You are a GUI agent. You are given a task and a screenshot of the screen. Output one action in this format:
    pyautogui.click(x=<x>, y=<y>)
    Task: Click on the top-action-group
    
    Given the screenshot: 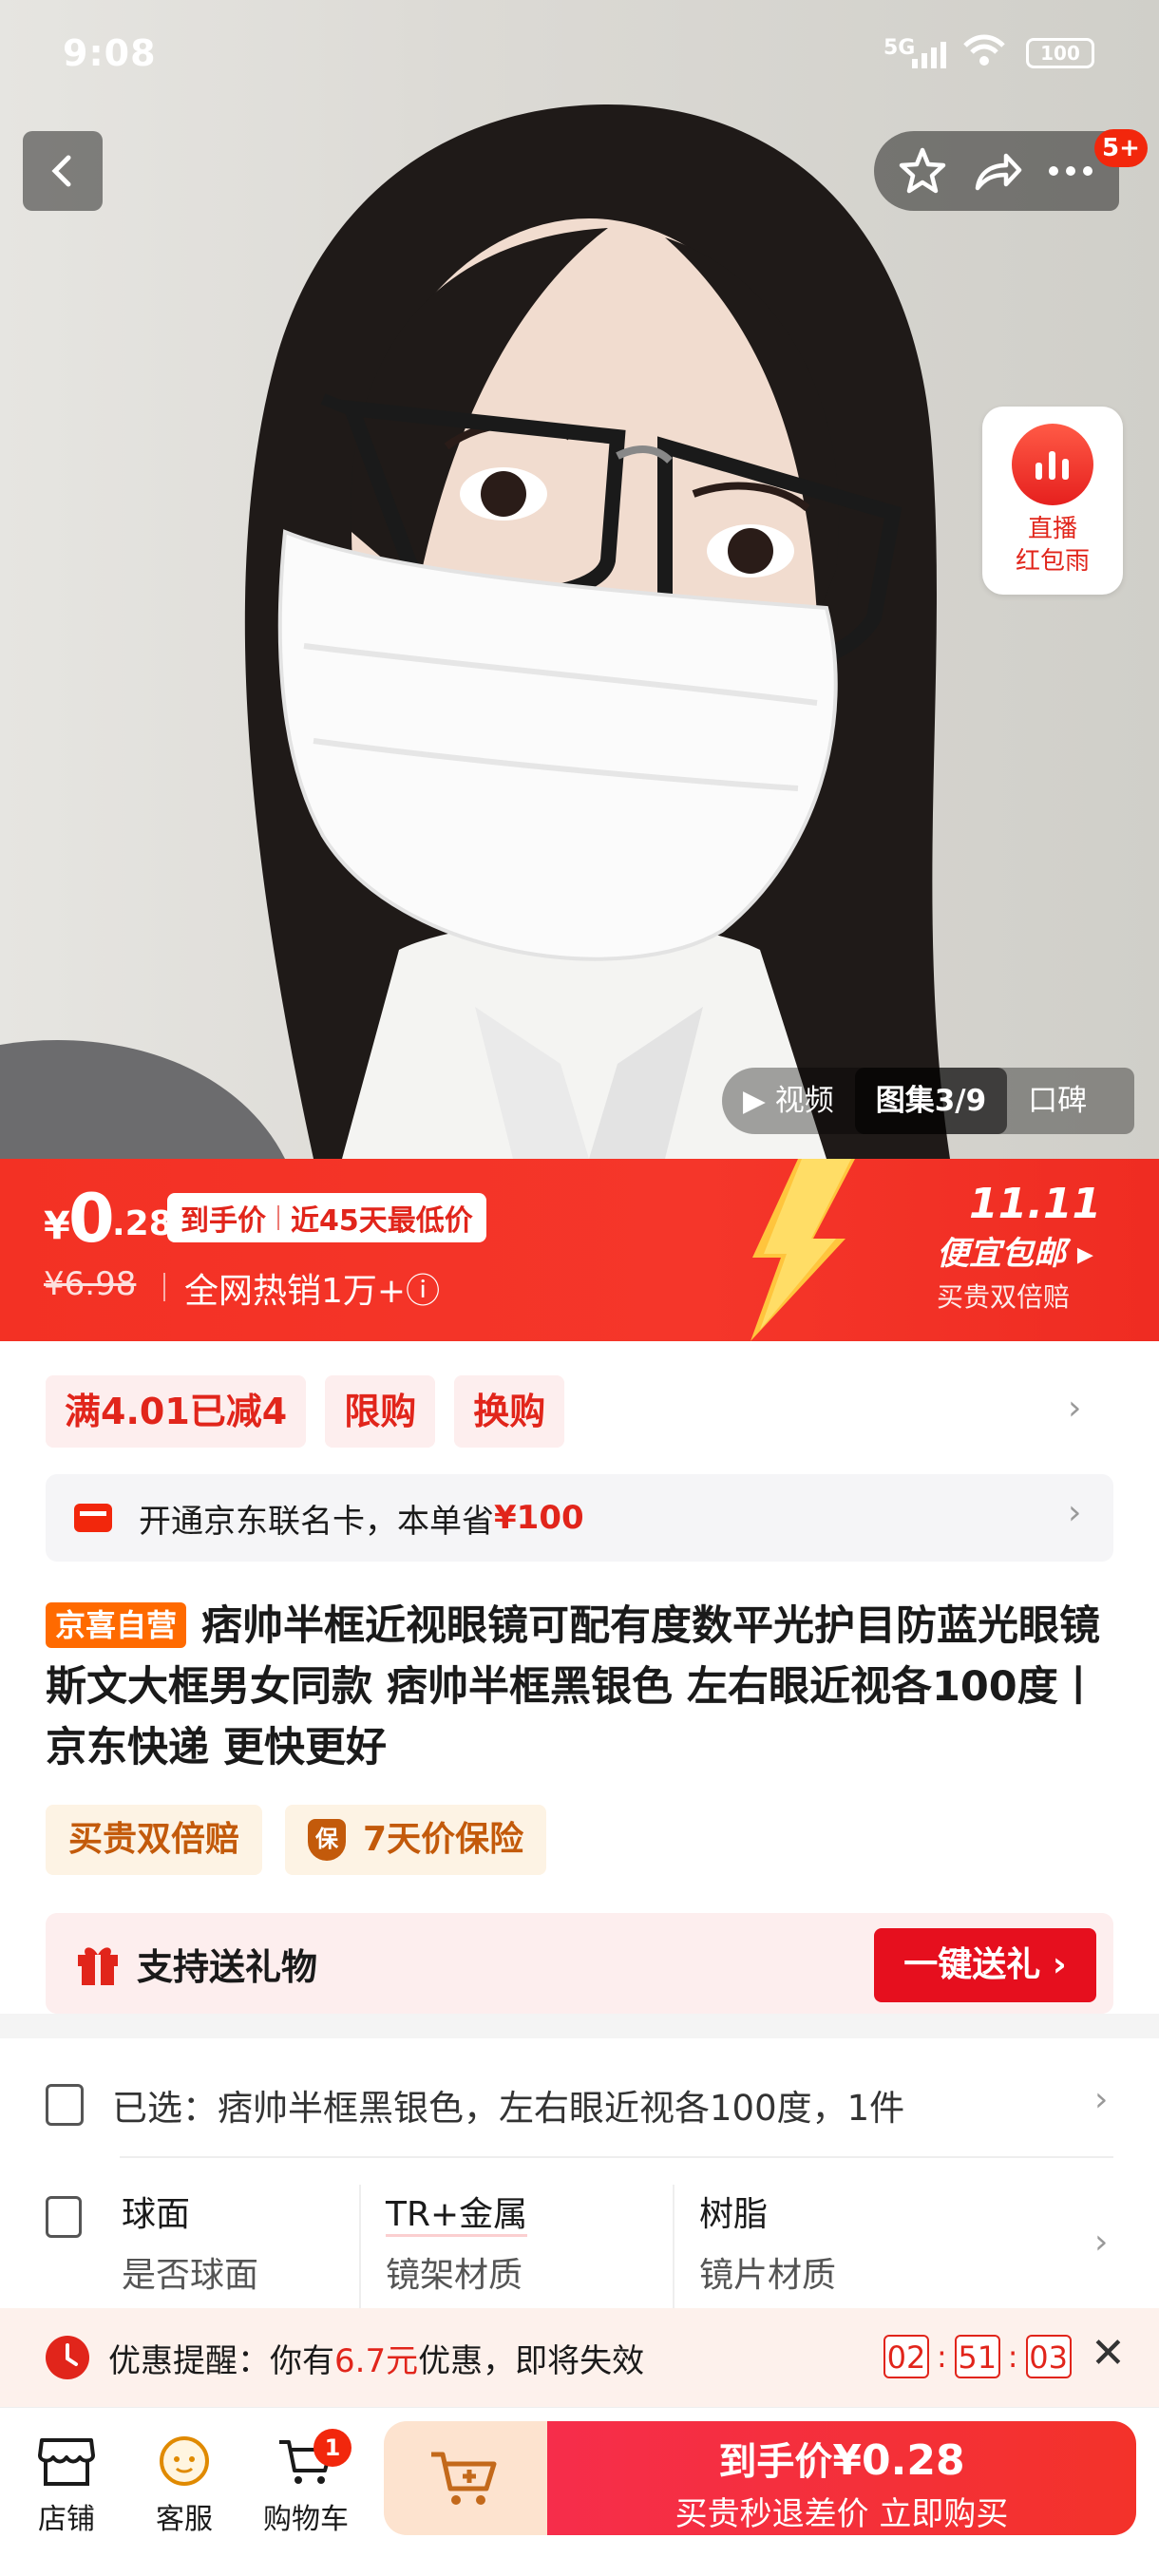 What is the action you would take?
    pyautogui.click(x=996, y=171)
    